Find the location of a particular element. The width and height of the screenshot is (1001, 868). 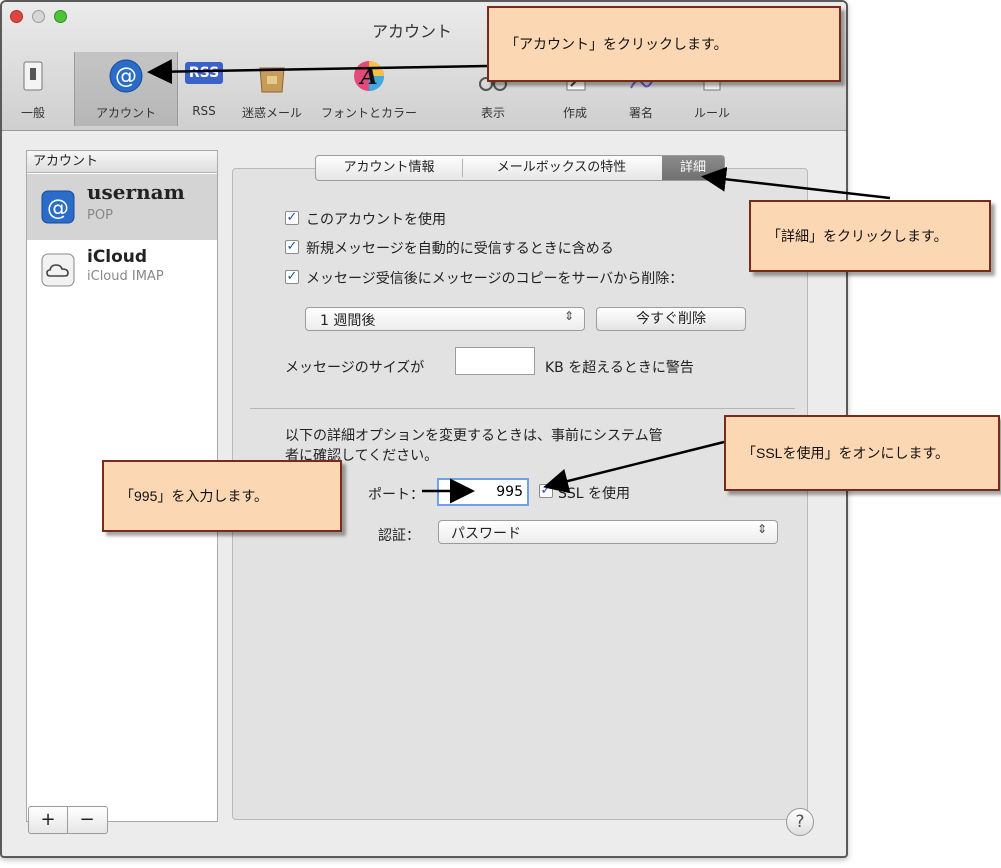

arrow-to-accounts is located at coordinates (317, 72).